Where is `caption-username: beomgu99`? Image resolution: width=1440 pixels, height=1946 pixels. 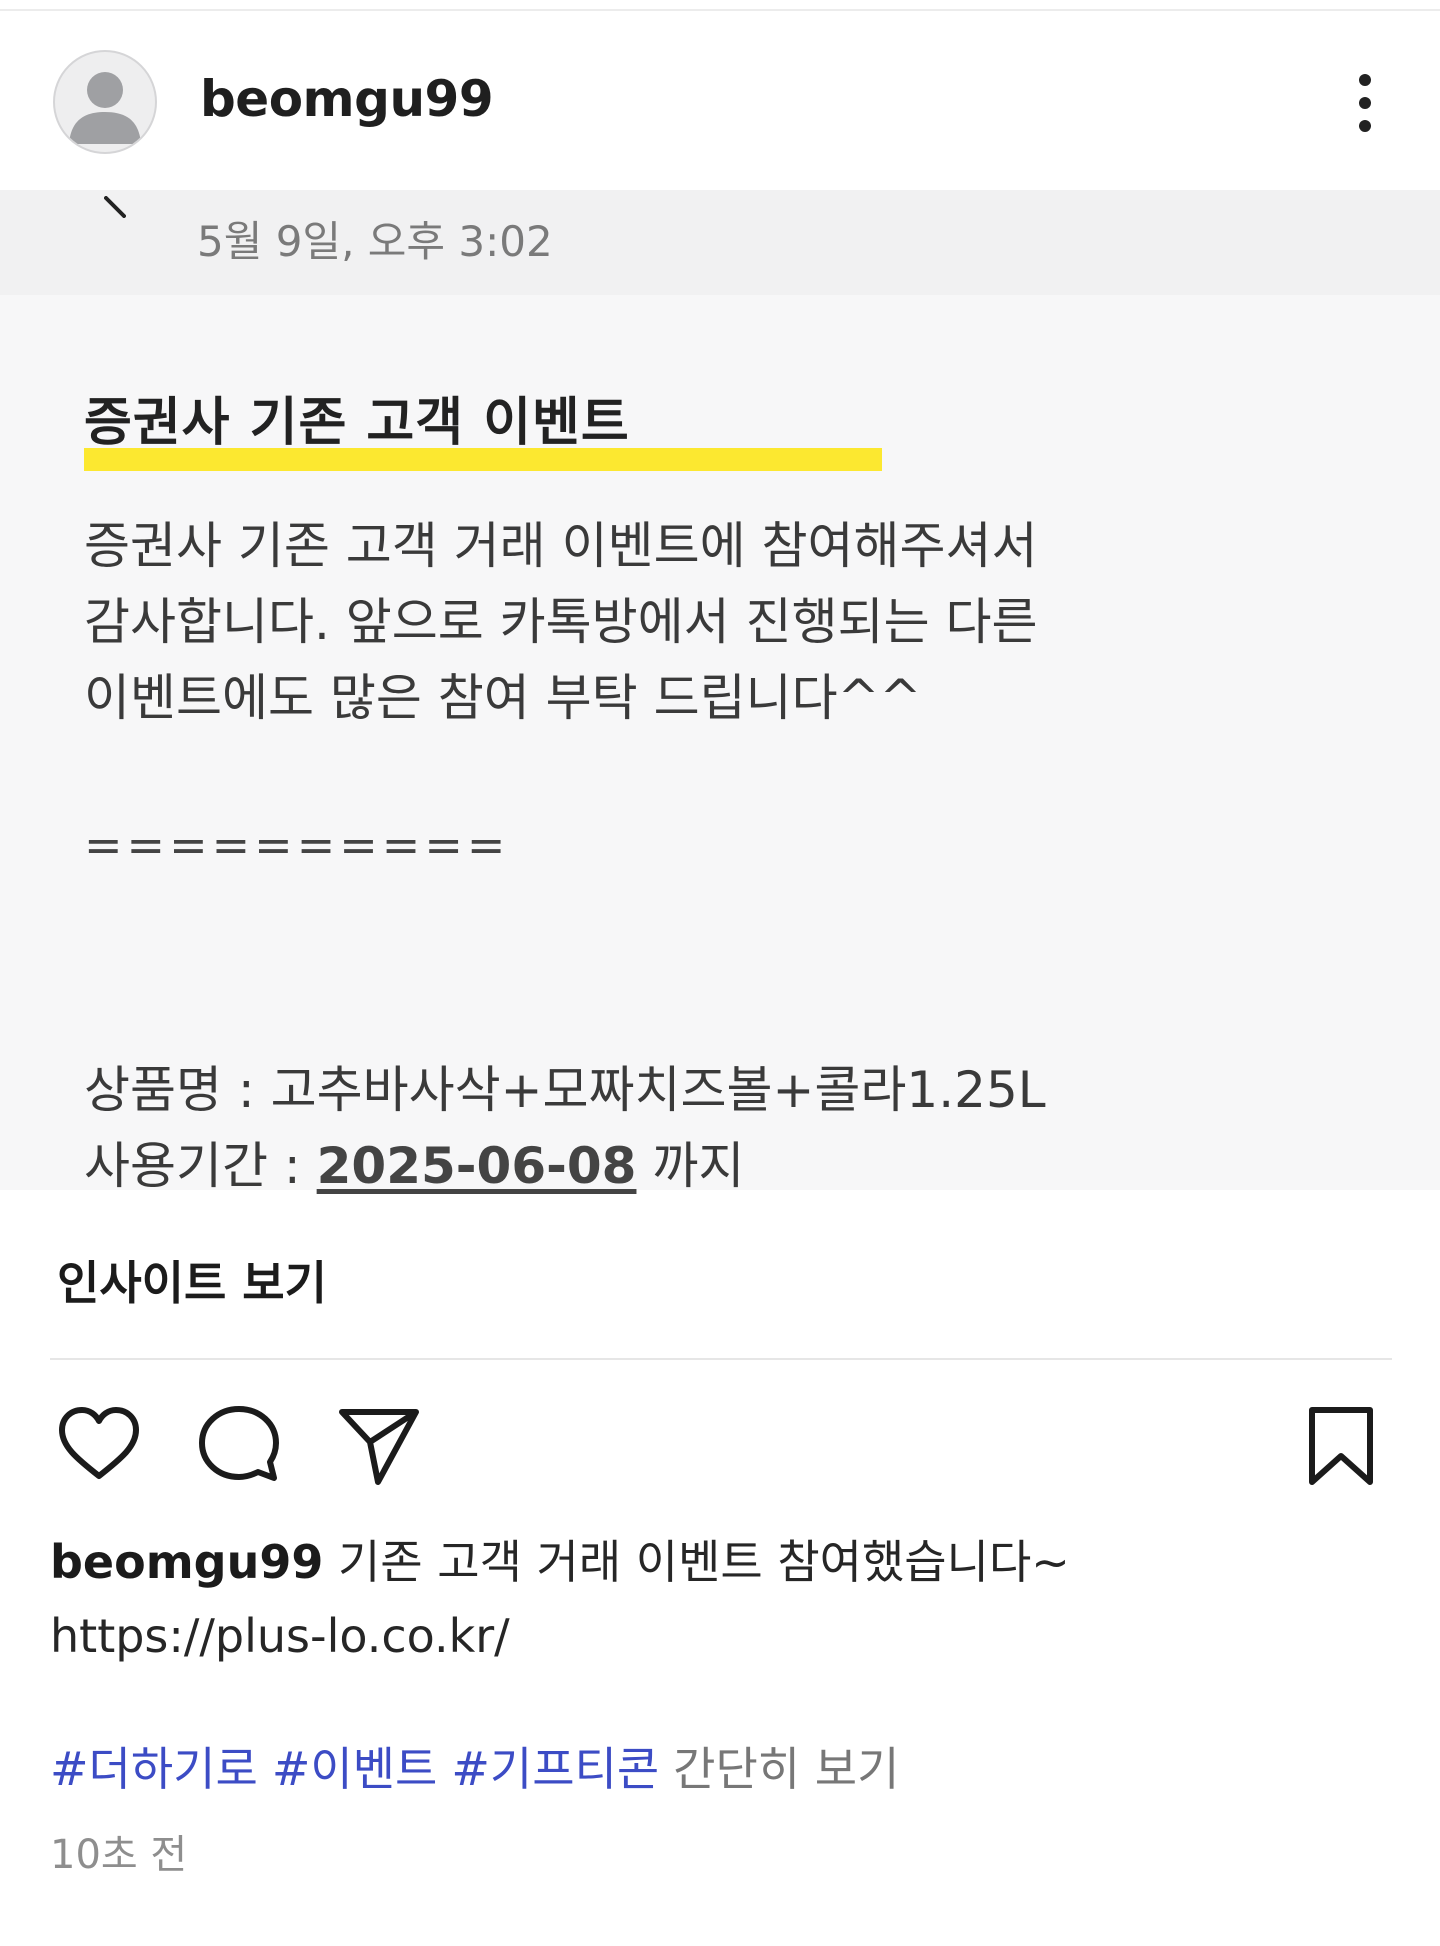
caption-username: beomgu99 is located at coordinates (186, 1562).